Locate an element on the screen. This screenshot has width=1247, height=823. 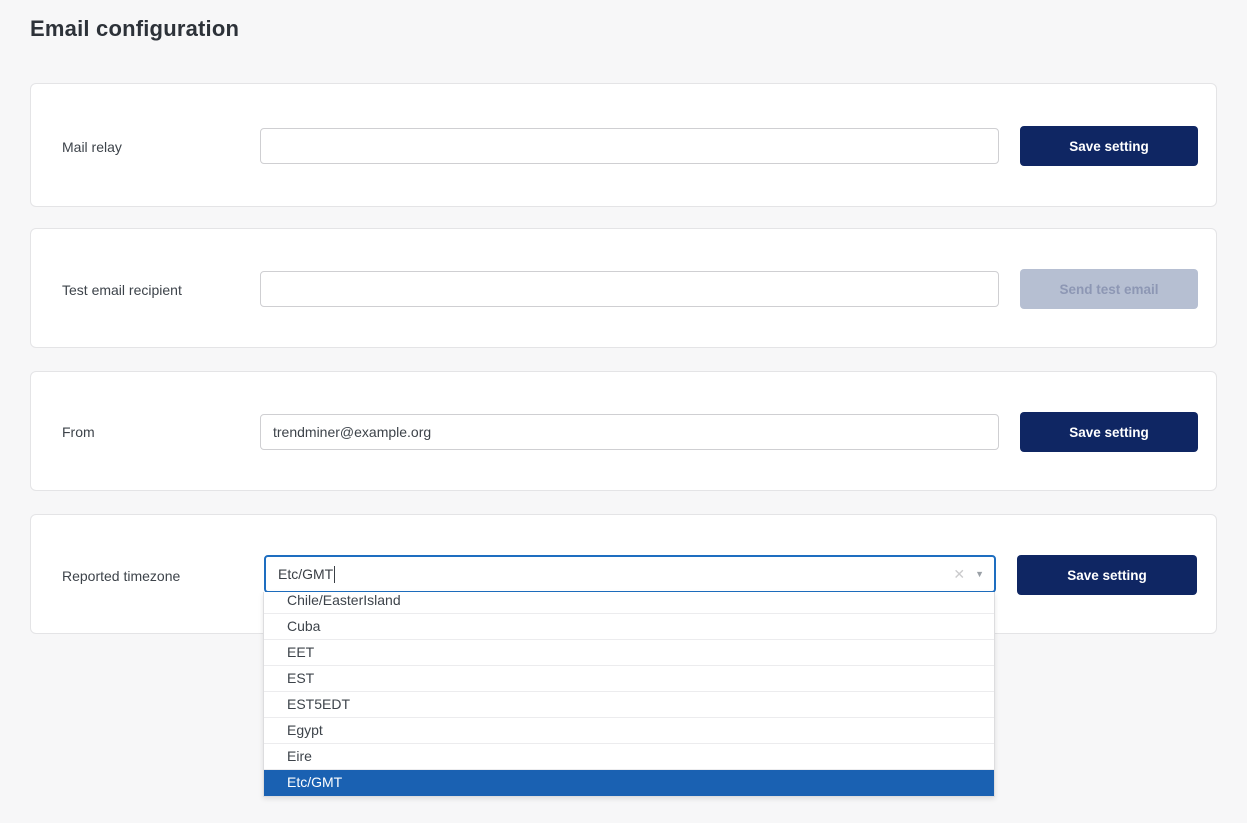
from-label: From is located at coordinates (78, 432).